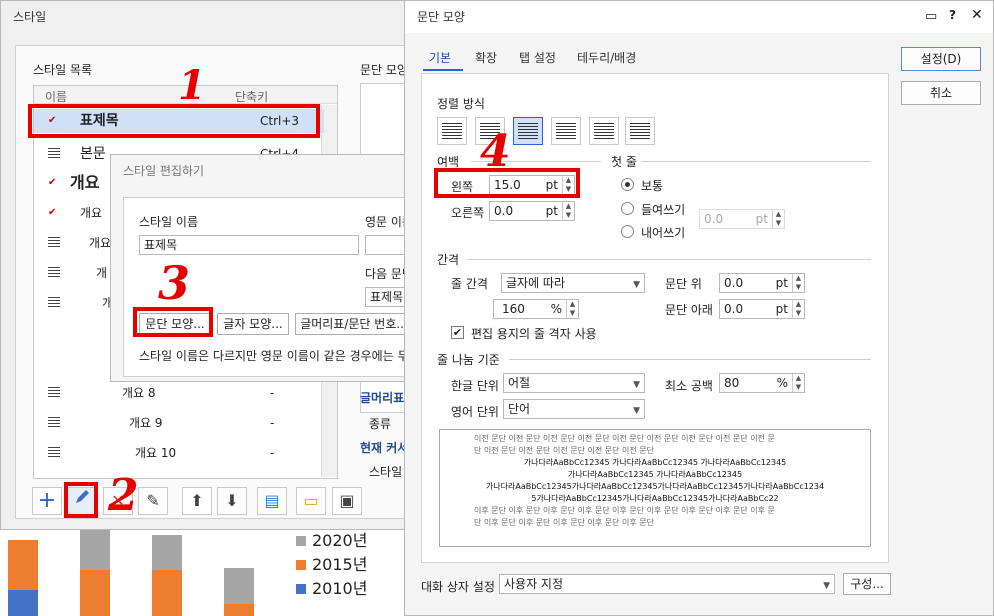 Image resolution: width=994 pixels, height=616 pixels. I want to click on align-justify-icon, so click(452, 131).